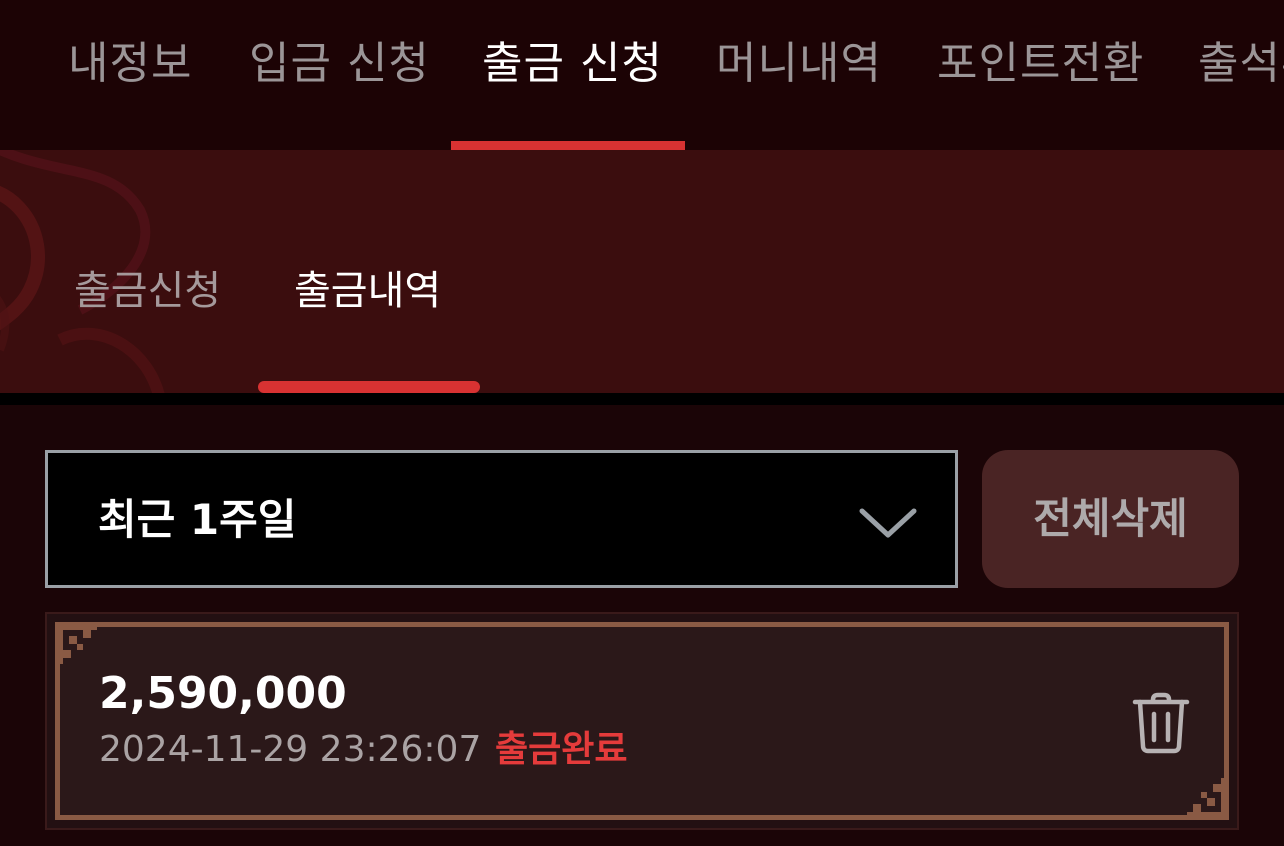  What do you see at coordinates (339, 64) in the screenshot?
I see `tab-deposit-request: 입금 신청` at bounding box center [339, 64].